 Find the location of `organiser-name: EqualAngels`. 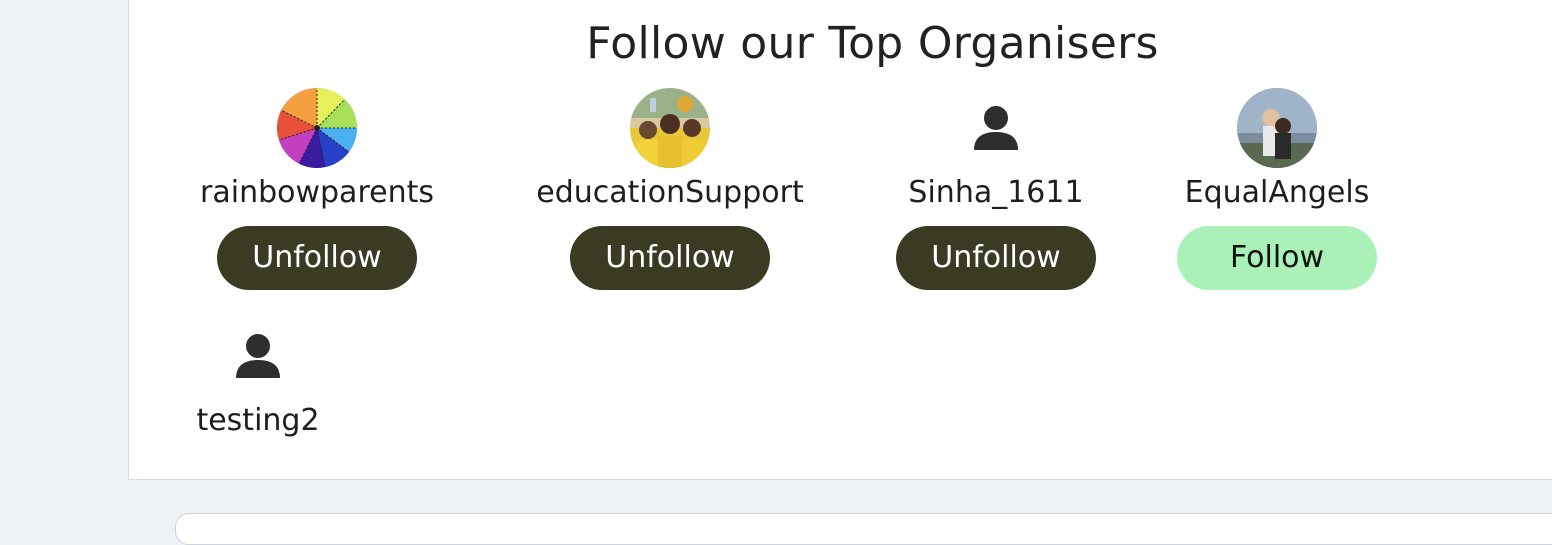

organiser-name: EqualAngels is located at coordinates (1277, 193).